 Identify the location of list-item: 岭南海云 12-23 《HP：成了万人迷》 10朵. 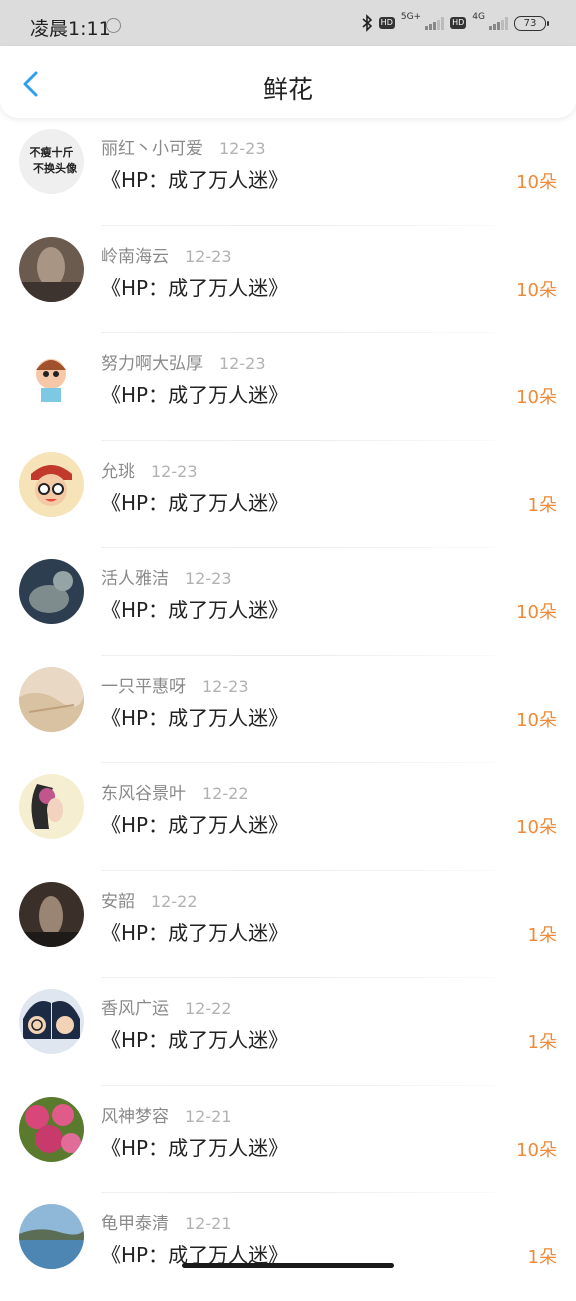
(288, 279).